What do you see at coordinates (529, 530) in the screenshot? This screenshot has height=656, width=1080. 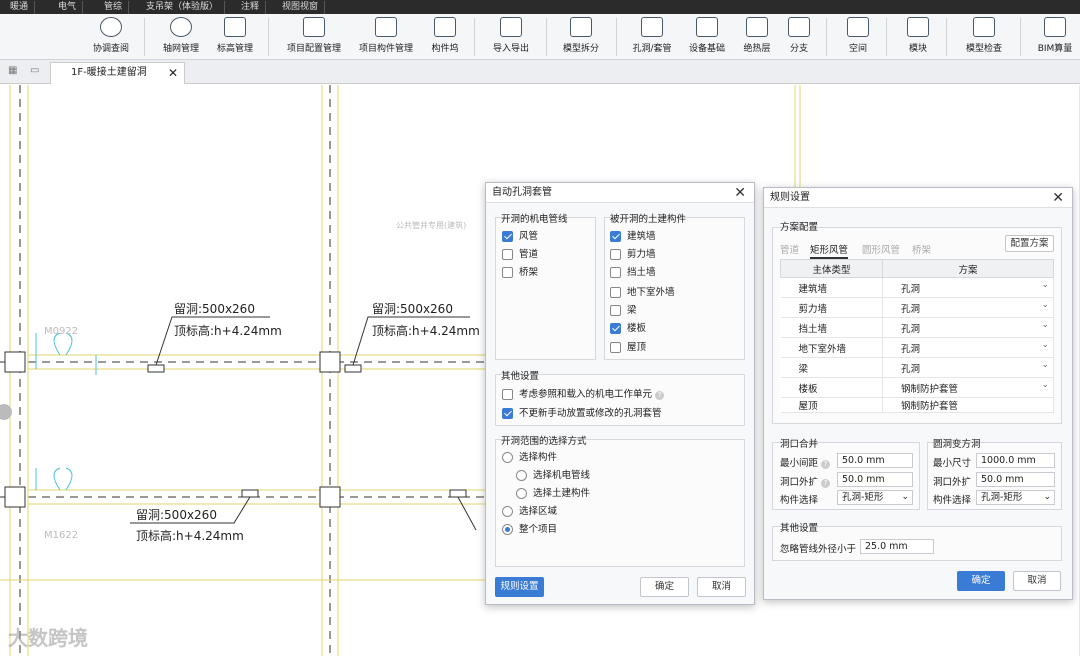 I see `radio-whole-project: 整个项目` at bounding box center [529, 530].